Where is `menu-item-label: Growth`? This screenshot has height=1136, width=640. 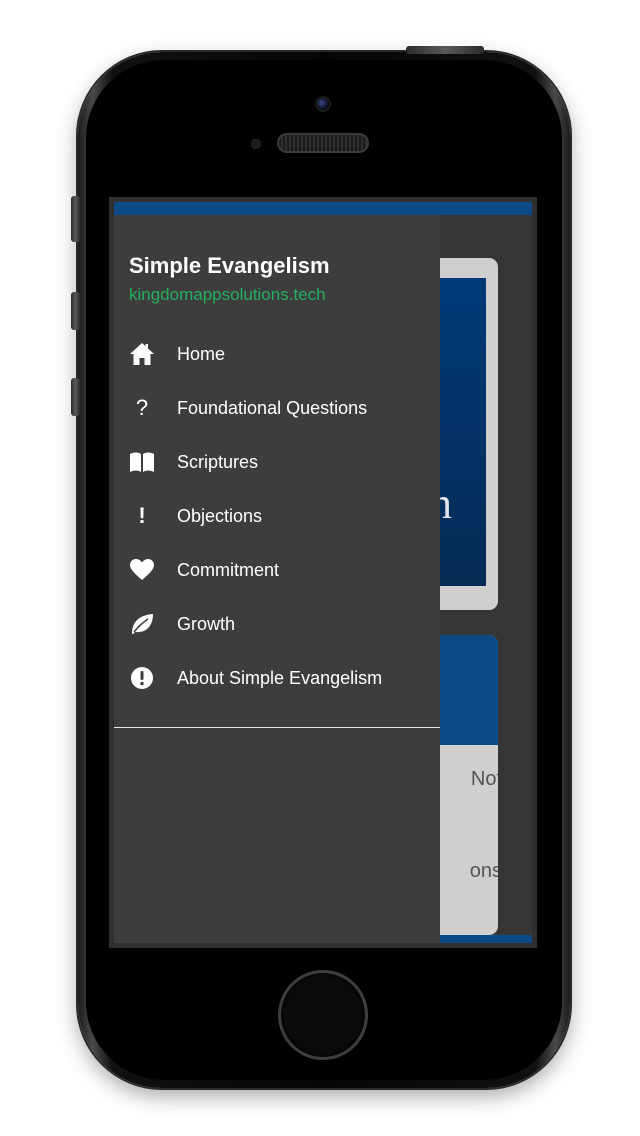 menu-item-label: Growth is located at coordinates (206, 624).